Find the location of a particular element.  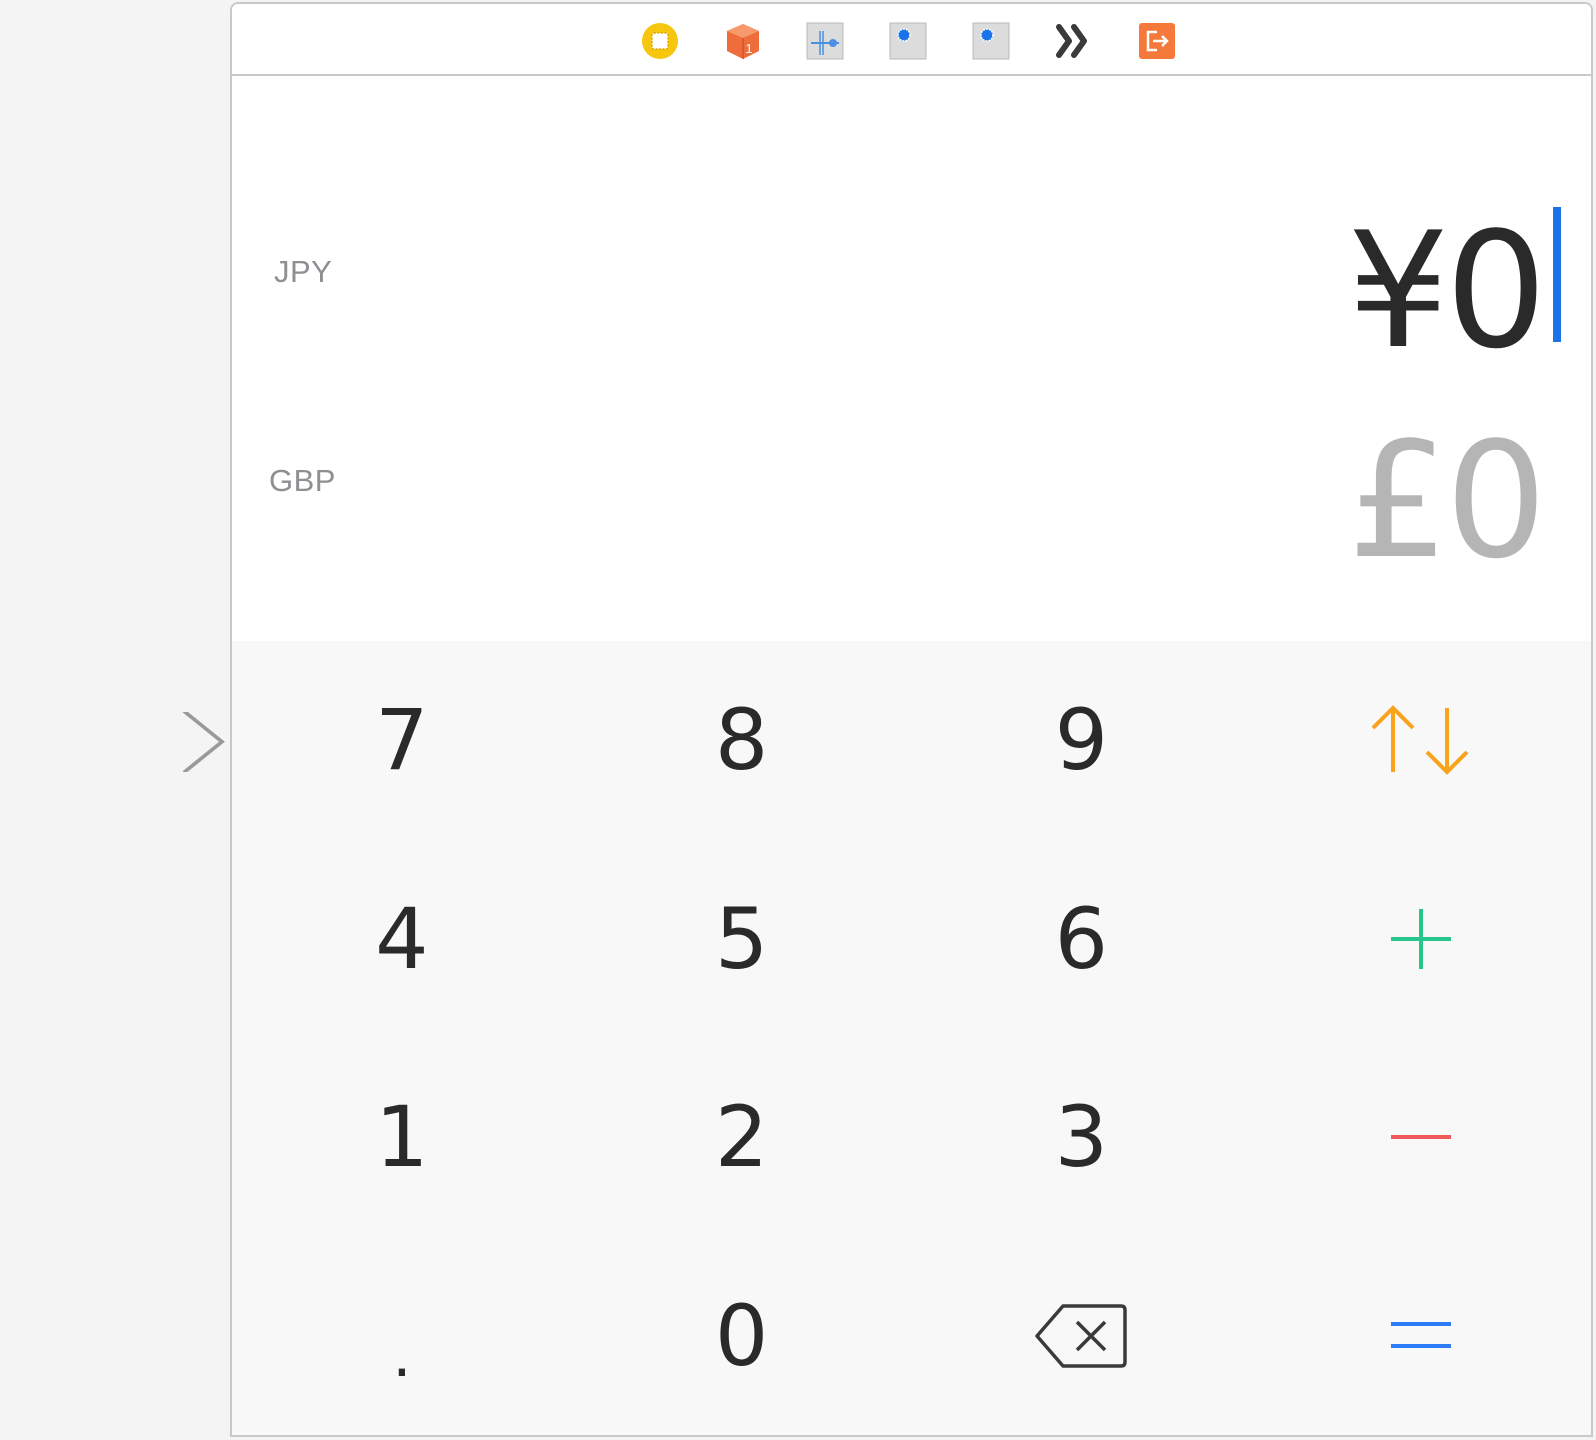

backspace-button is located at coordinates (1082, 1336).